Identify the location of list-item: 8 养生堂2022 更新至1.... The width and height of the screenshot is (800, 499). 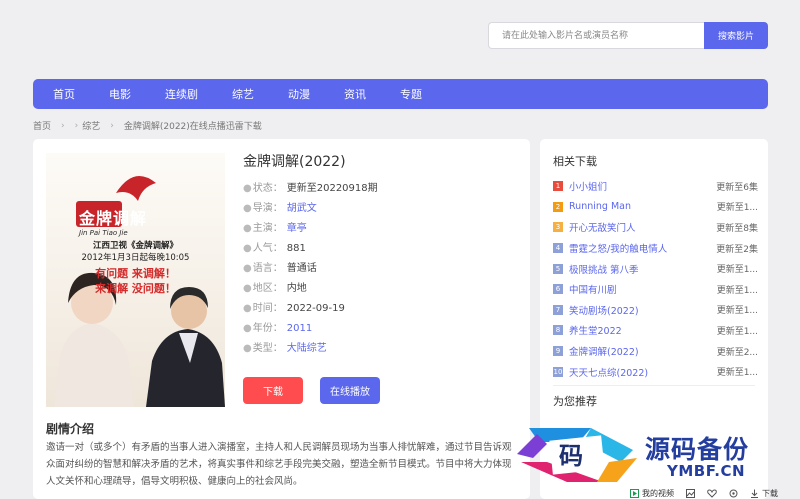
(655, 330).